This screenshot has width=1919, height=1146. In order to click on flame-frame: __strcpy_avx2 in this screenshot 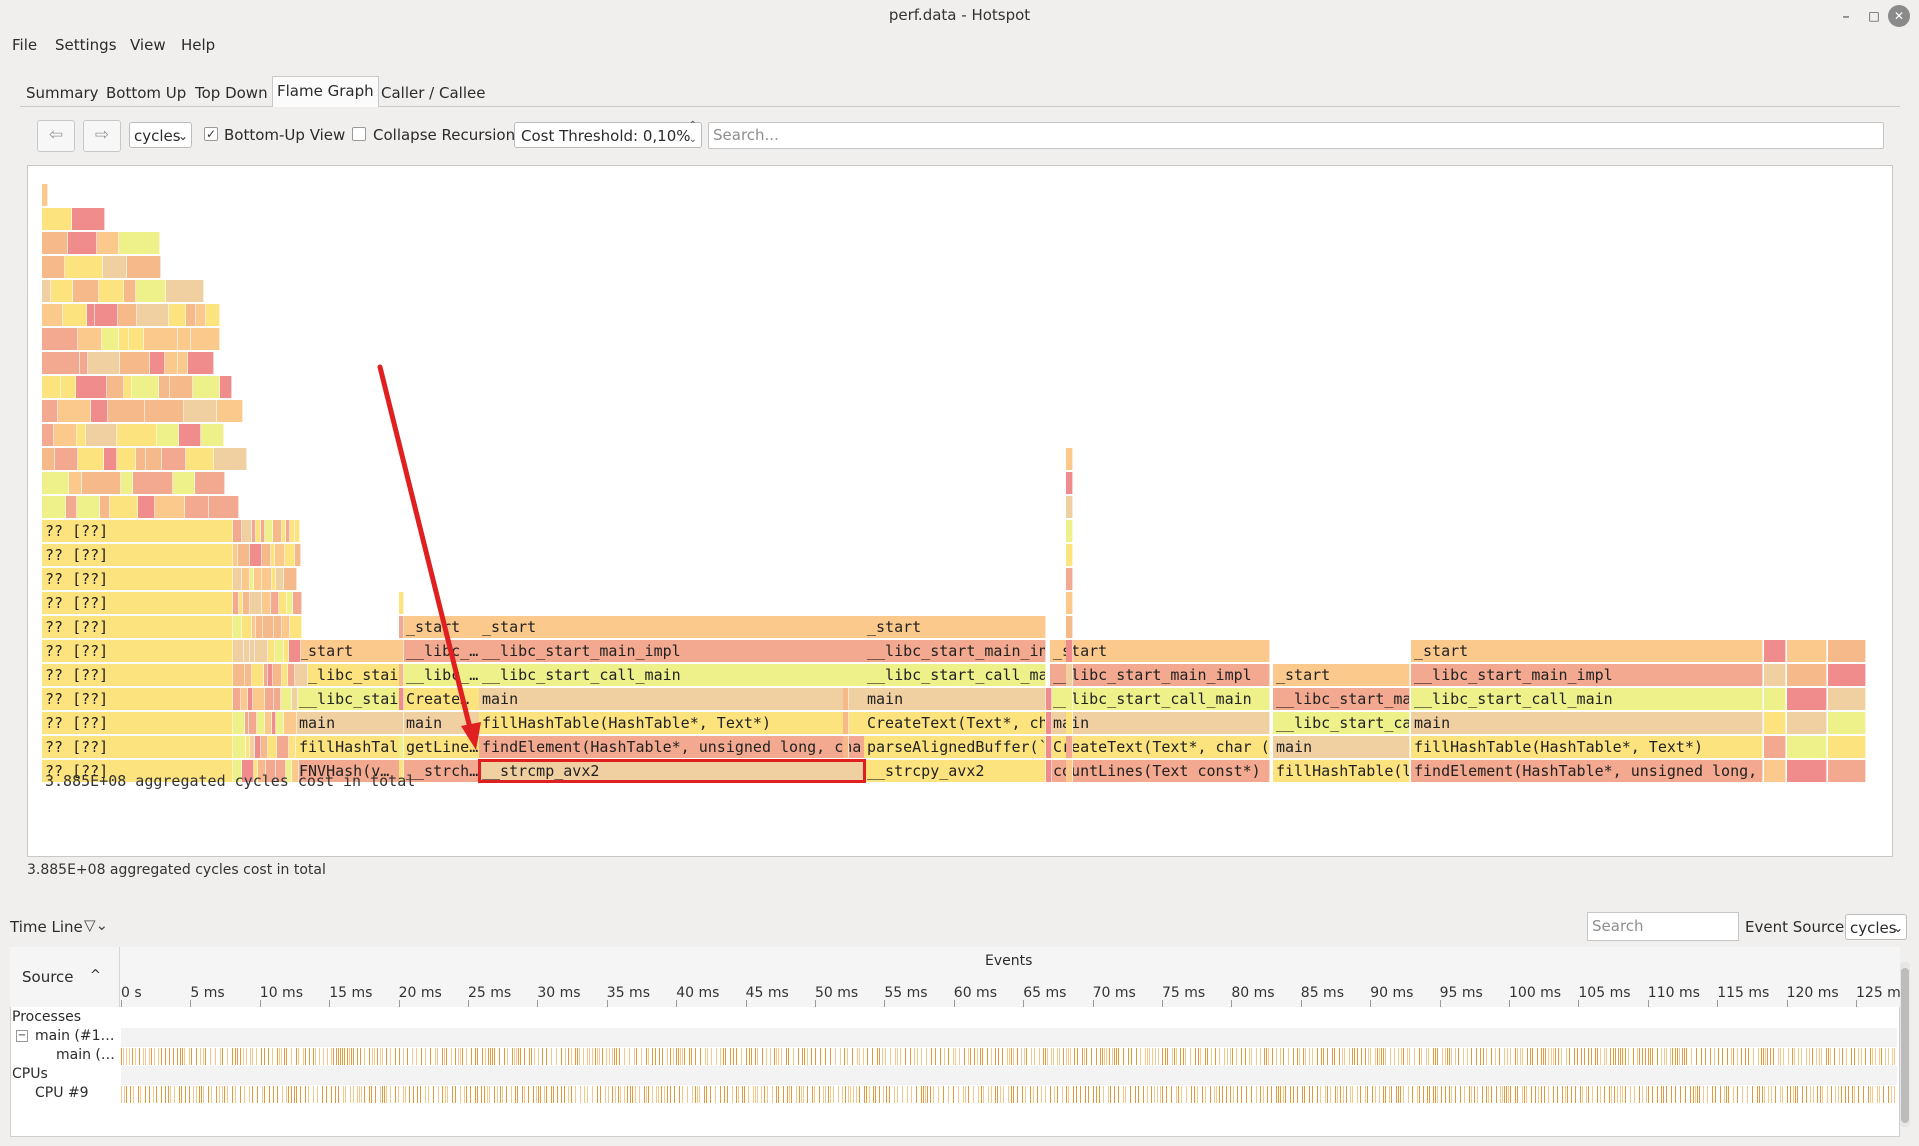, I will do `click(955, 771)`.